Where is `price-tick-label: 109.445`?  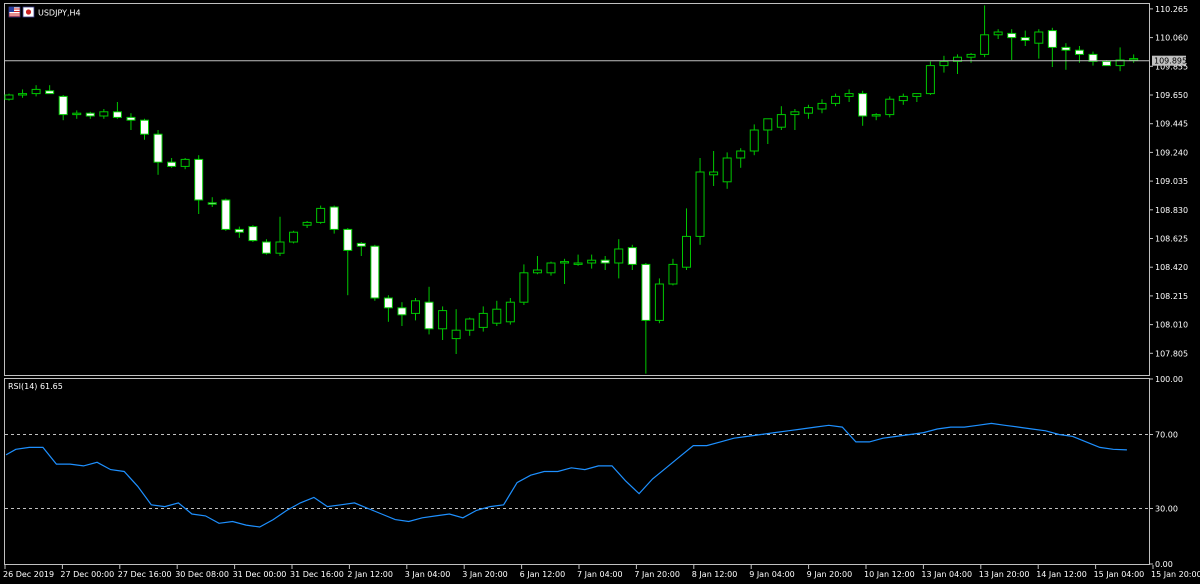
price-tick-label: 109.445 is located at coordinates (1171, 124).